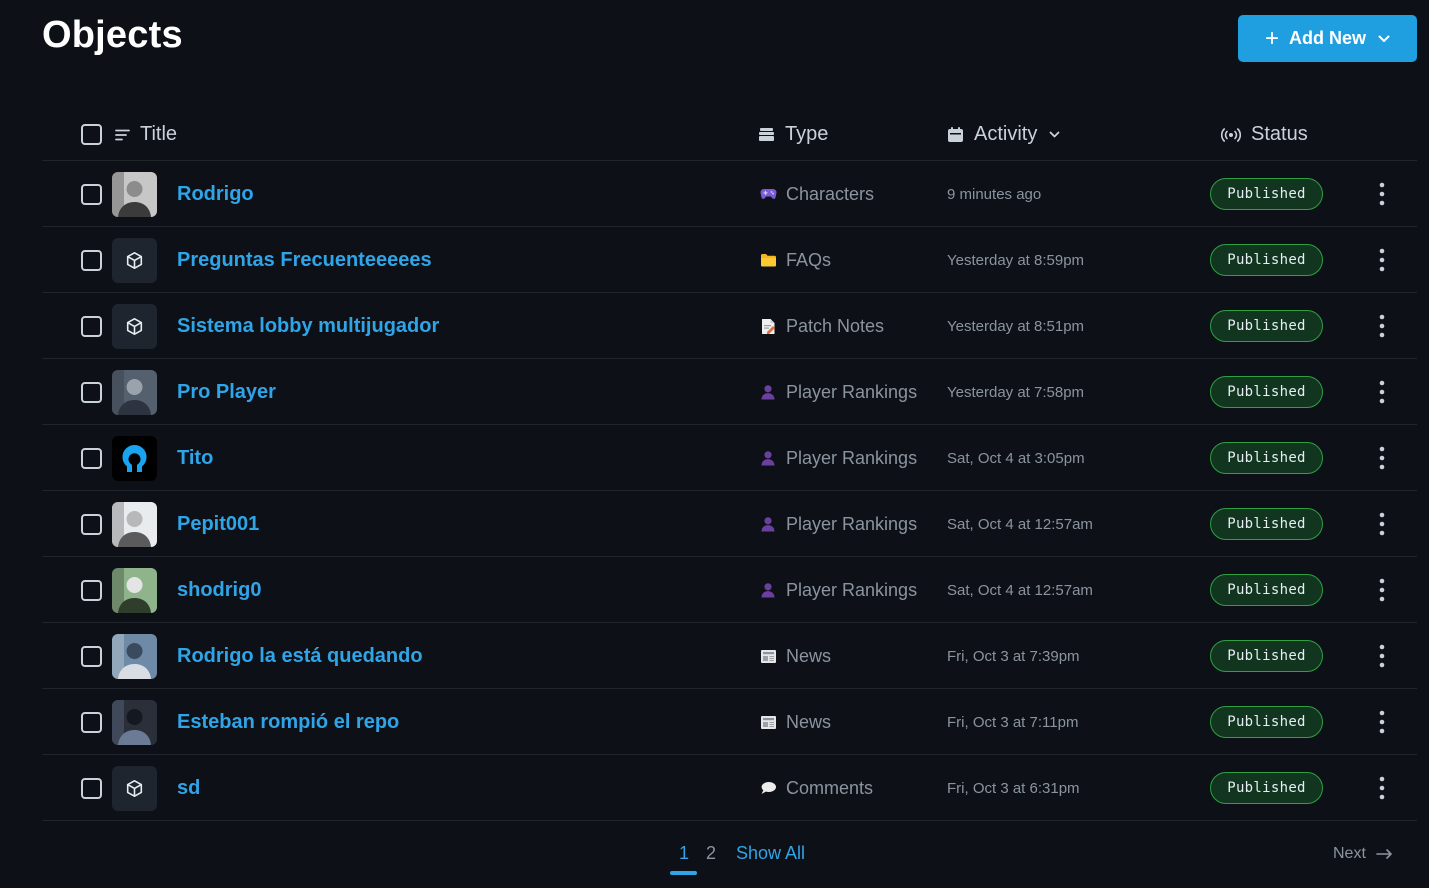 This screenshot has height=888, width=1429. I want to click on row-title-link: Tito, so click(195, 458).